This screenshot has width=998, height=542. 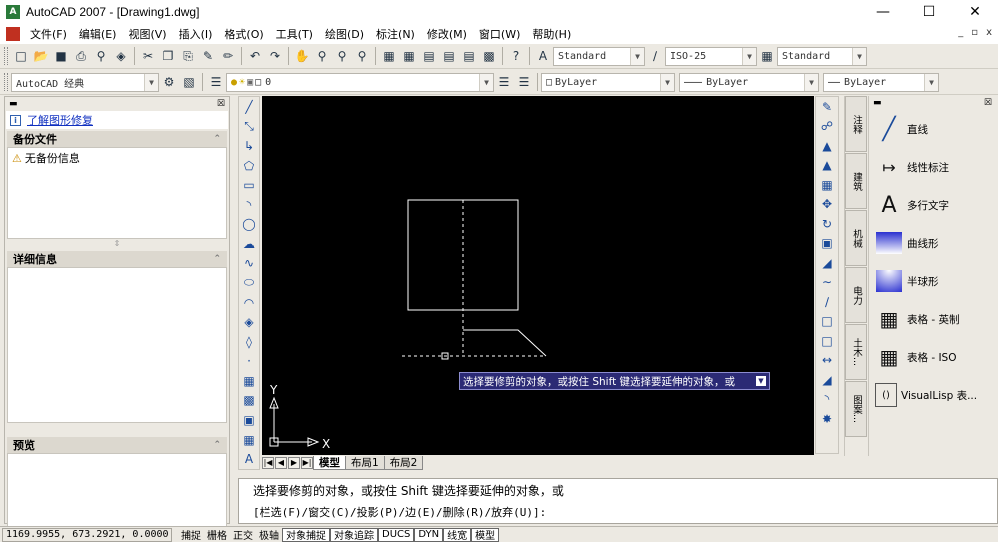 I want to click on extend-icon: ∕, so click(x=827, y=302).